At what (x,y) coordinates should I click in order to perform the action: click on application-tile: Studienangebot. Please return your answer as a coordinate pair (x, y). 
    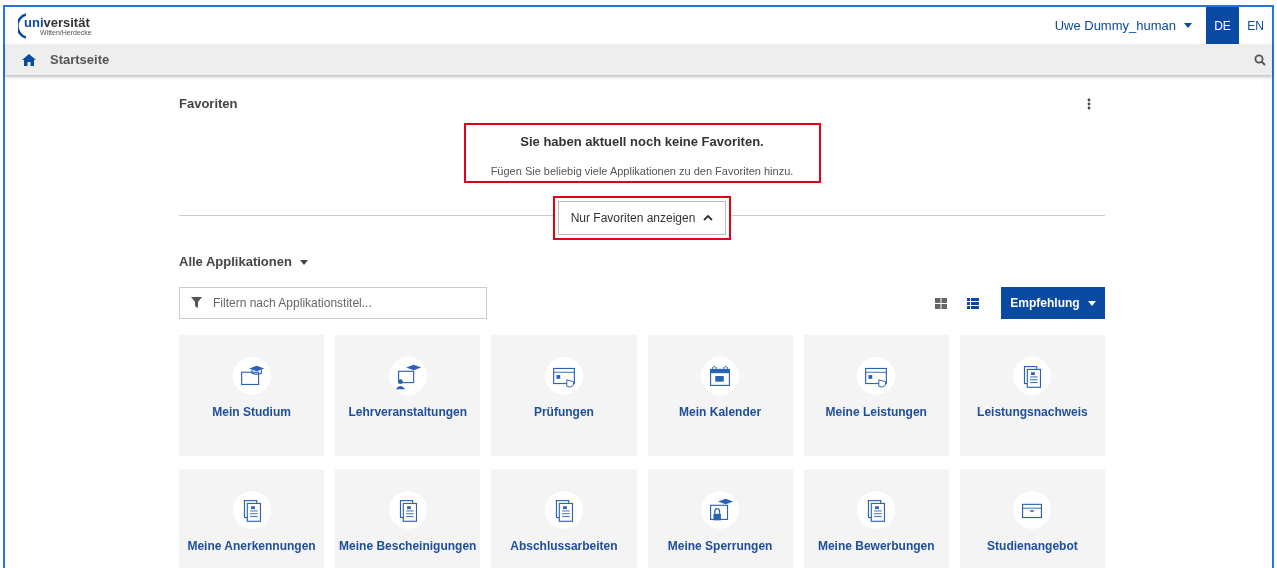
    Looking at the image, I should click on (1032, 518).